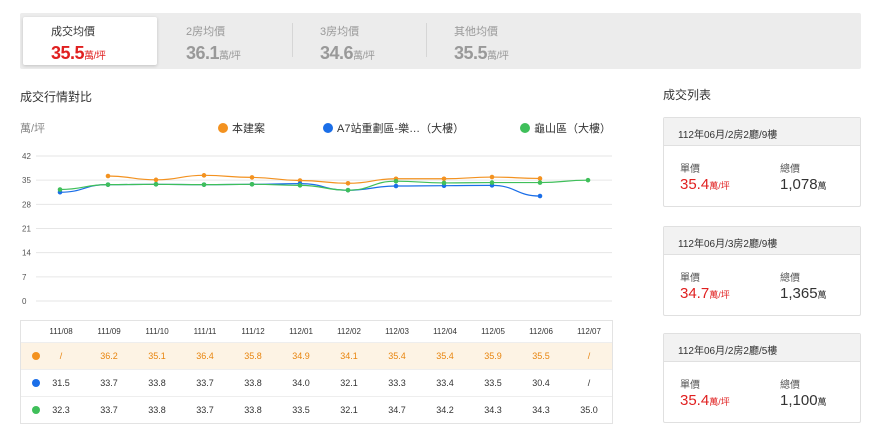  Describe the element at coordinates (445, 383) in the screenshot. I see `data-label: 33.4` at that location.